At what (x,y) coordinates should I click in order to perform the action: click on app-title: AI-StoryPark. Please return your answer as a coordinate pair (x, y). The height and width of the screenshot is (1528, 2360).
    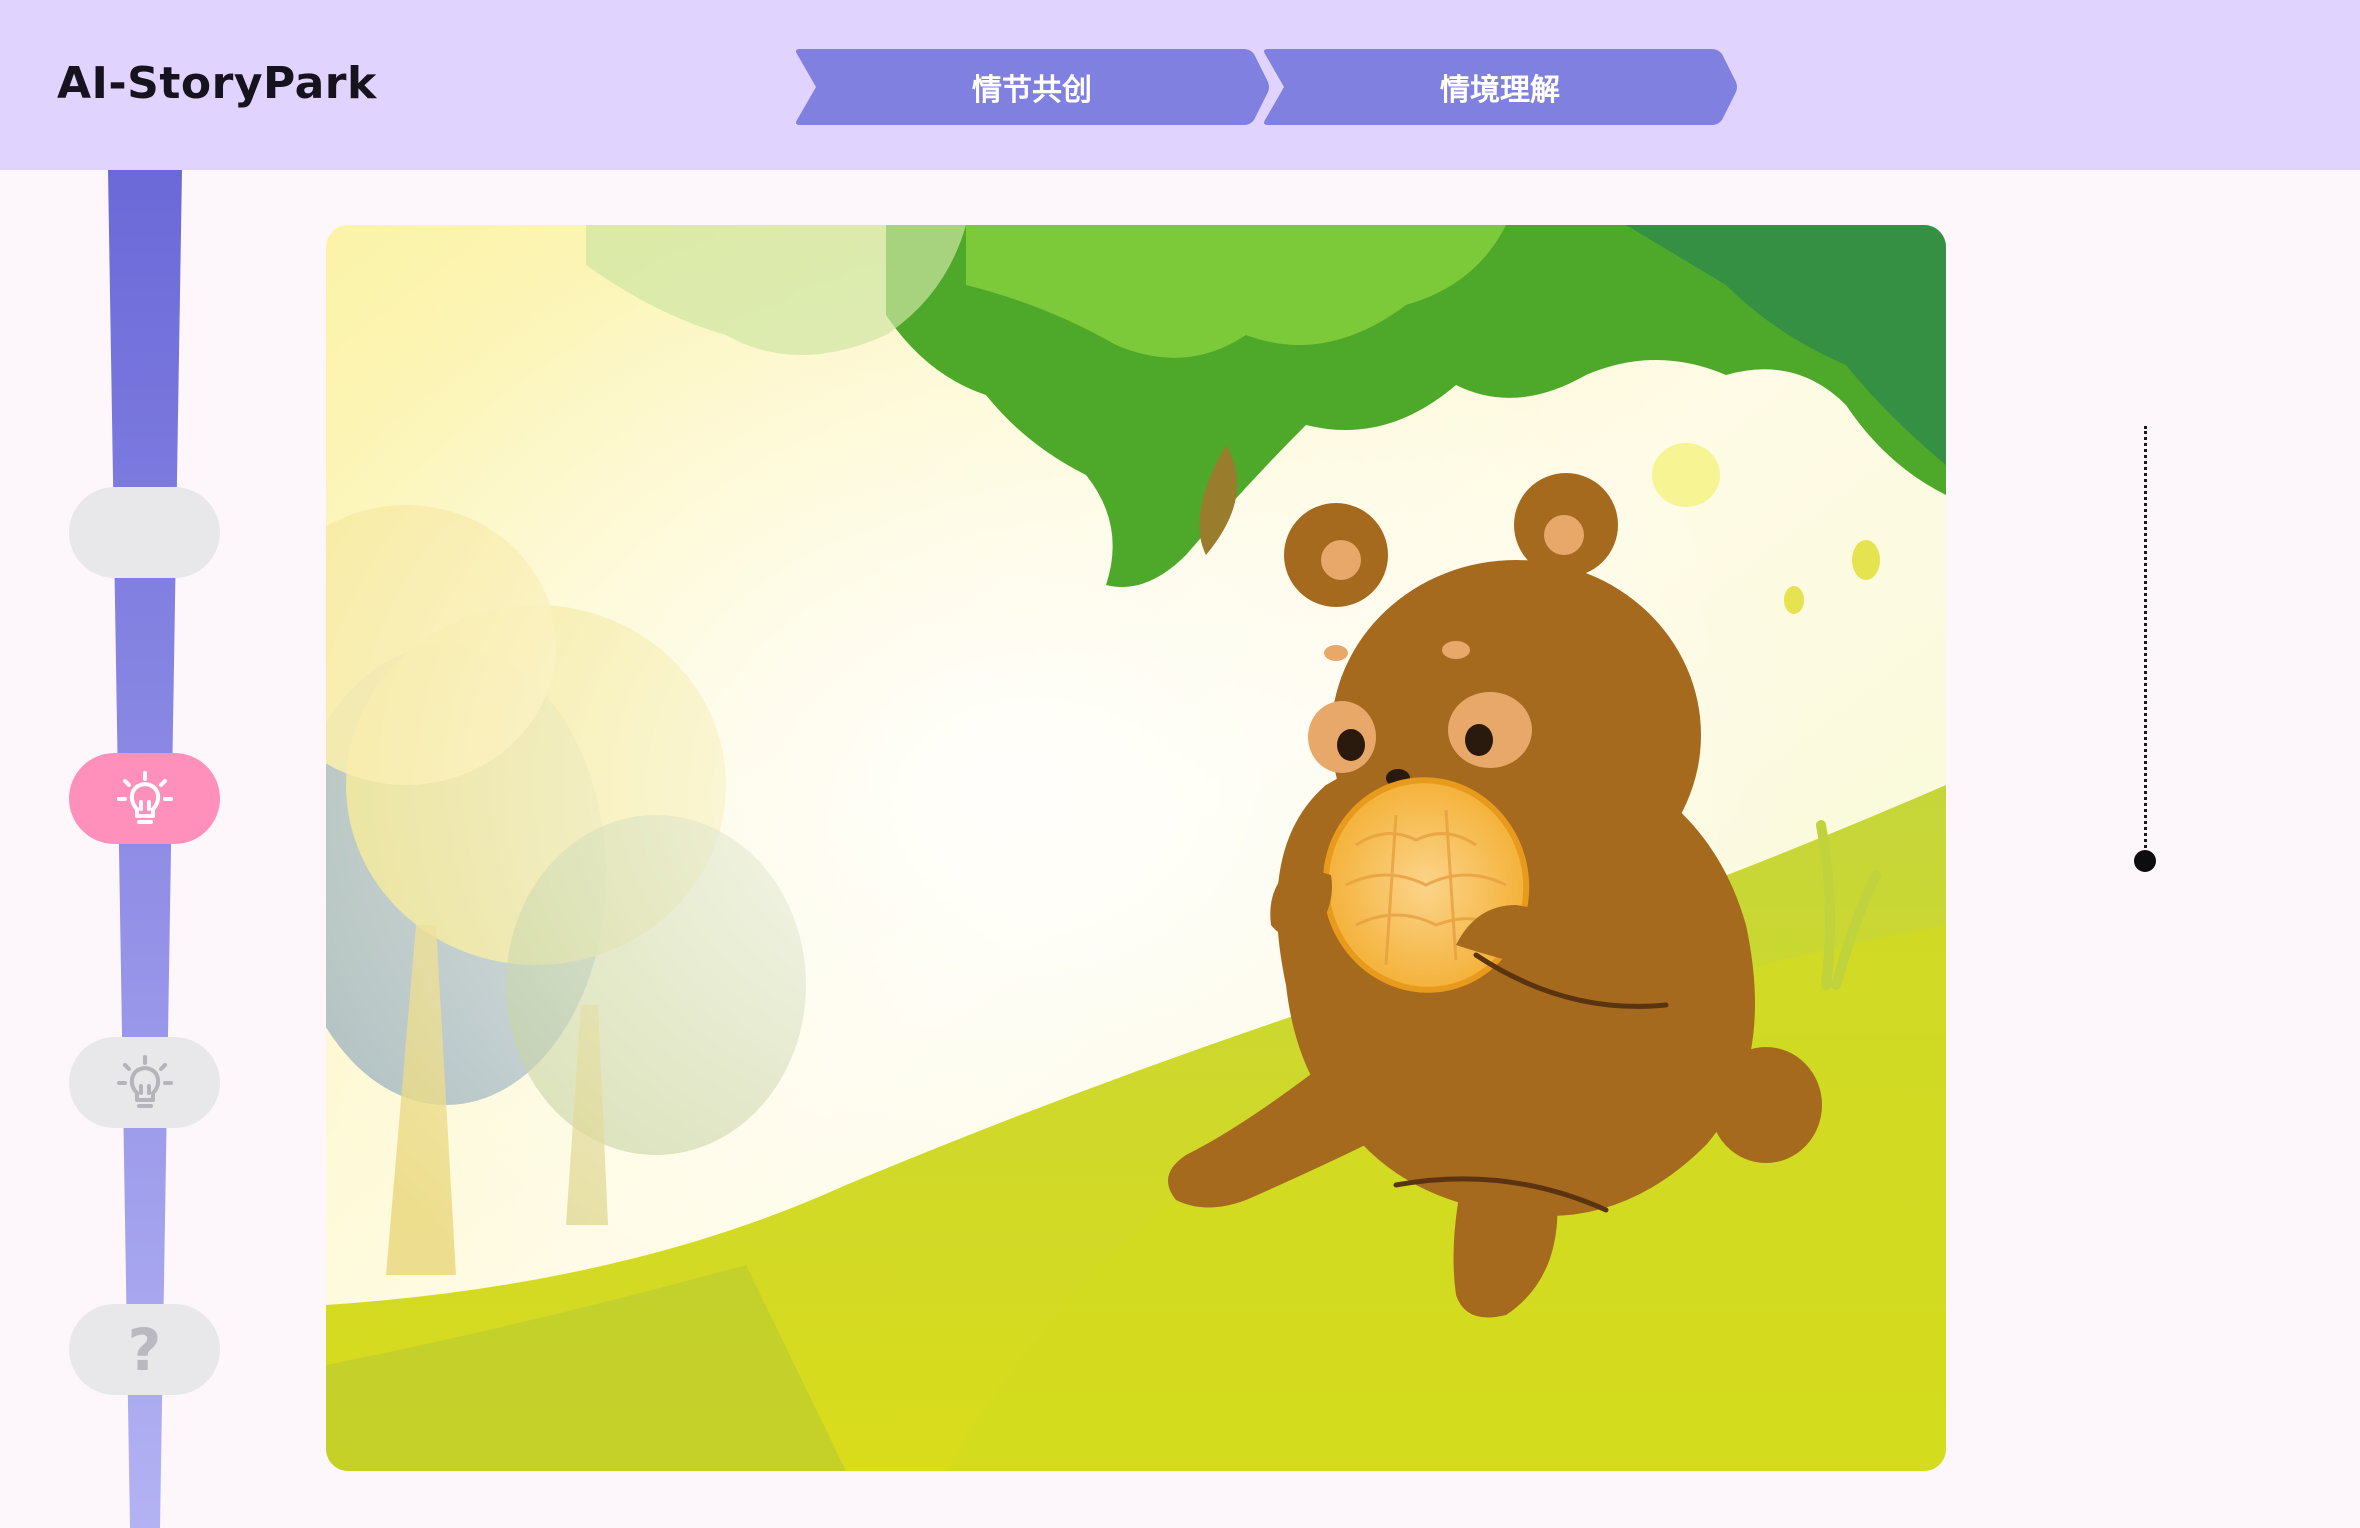
    Looking at the image, I should click on (217, 83).